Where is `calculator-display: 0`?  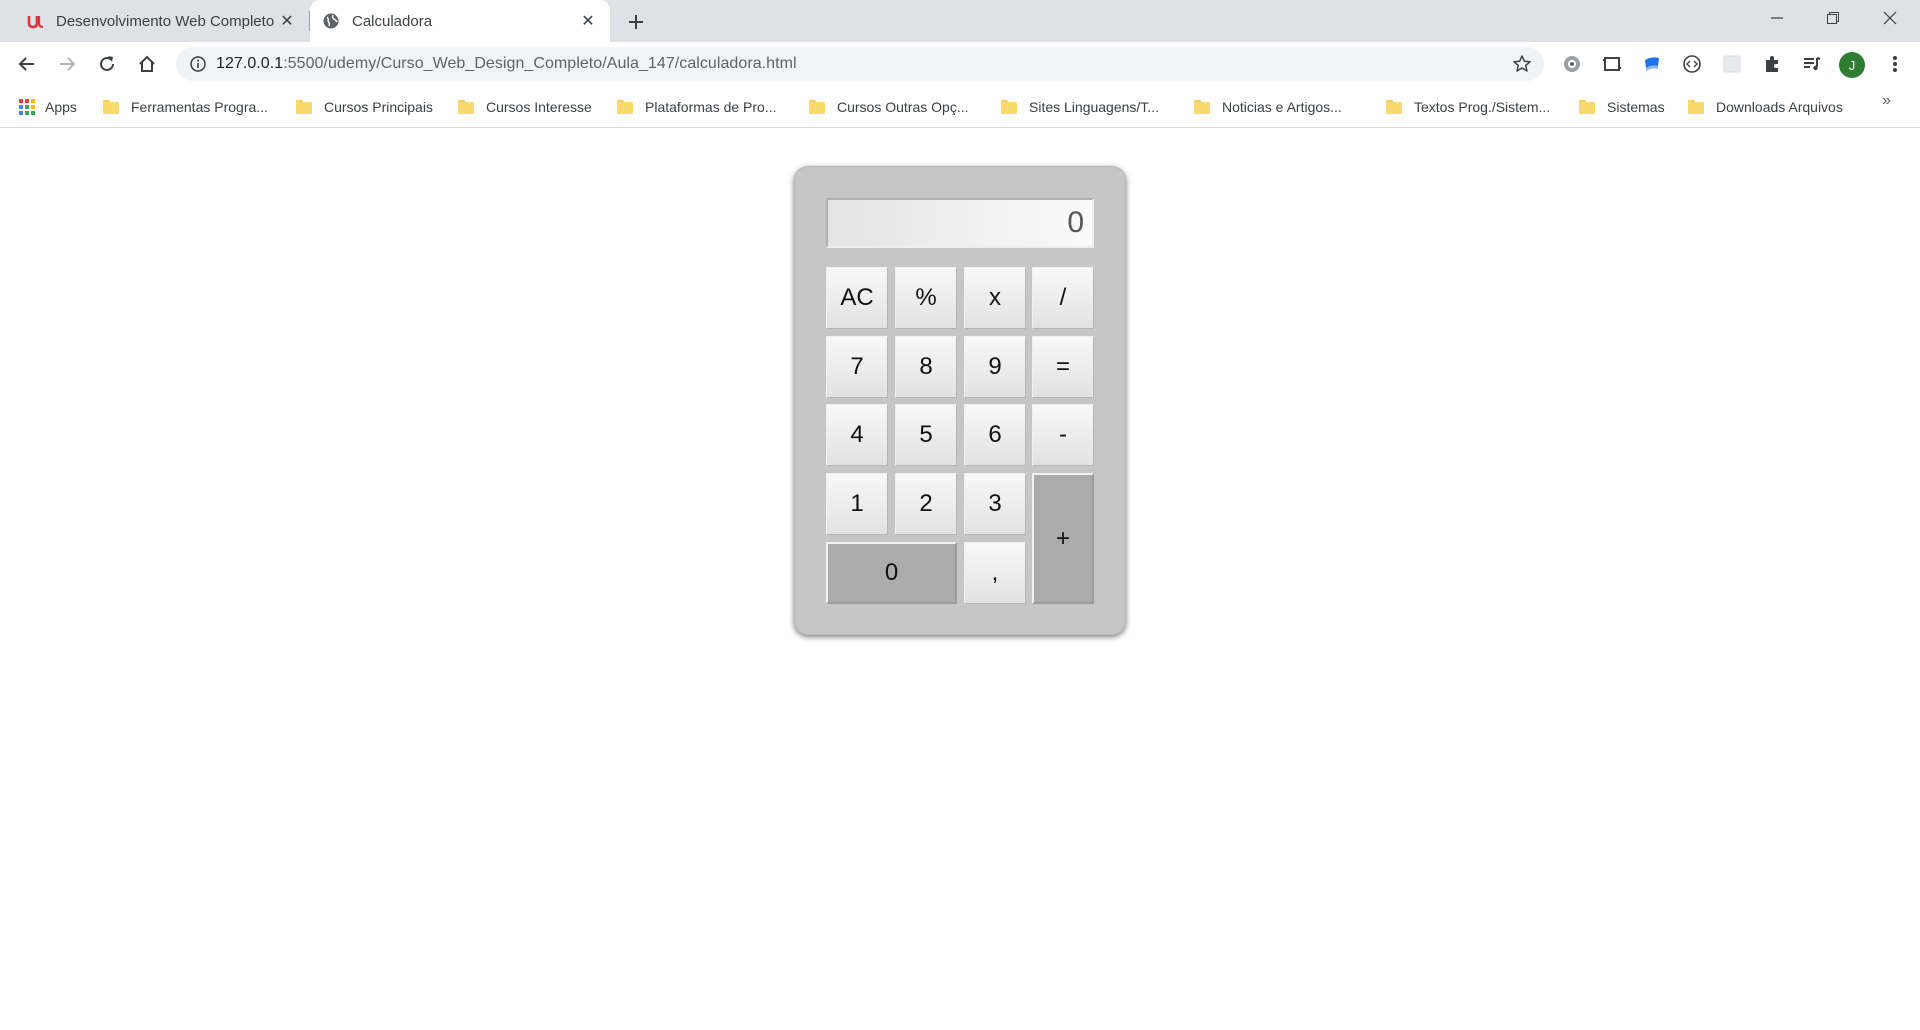 calculator-display: 0 is located at coordinates (960, 223).